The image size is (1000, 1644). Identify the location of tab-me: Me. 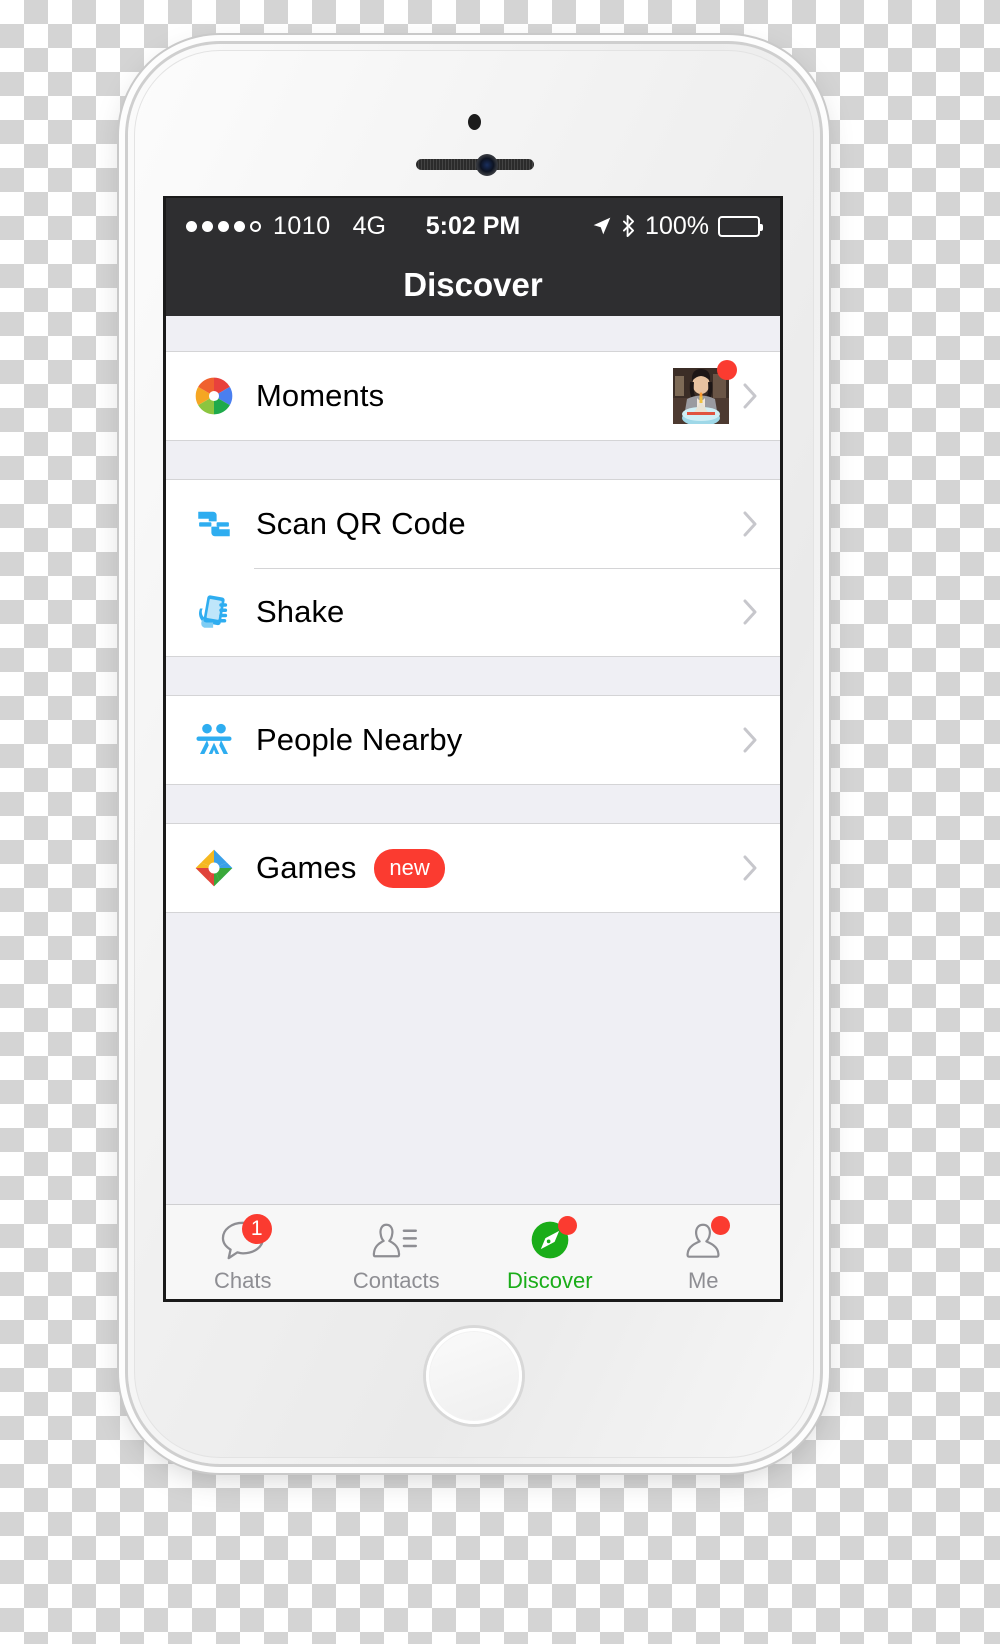
(704, 1252).